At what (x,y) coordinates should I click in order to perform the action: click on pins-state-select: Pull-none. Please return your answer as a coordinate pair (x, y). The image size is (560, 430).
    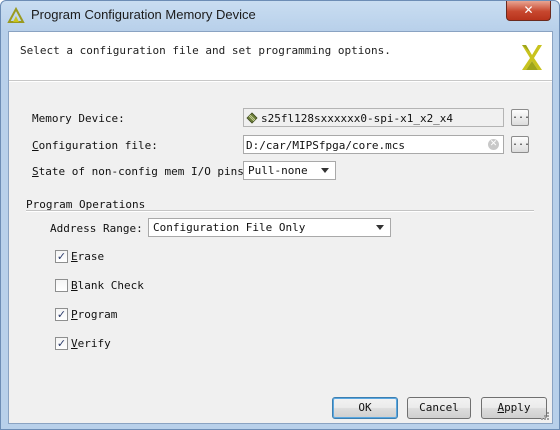
    Looking at the image, I should click on (289, 170).